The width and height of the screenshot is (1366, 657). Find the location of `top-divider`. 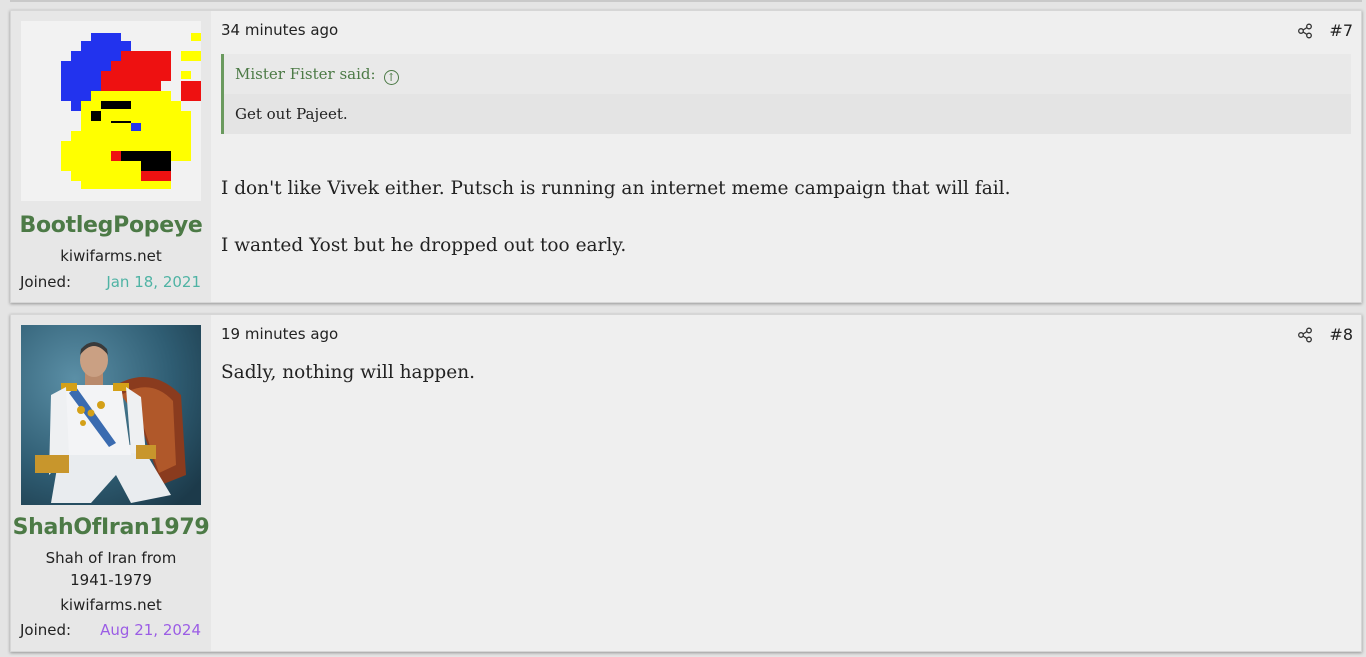

top-divider is located at coordinates (686, 1).